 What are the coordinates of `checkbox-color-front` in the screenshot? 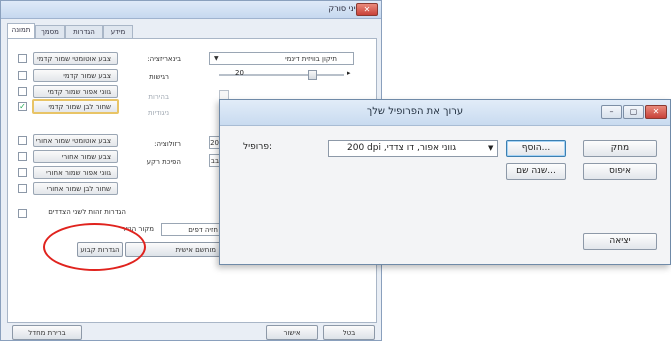 It's located at (22, 75).